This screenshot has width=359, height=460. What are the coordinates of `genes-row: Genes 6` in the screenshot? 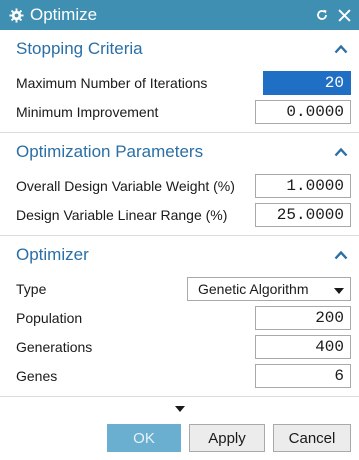 It's located at (179, 375).